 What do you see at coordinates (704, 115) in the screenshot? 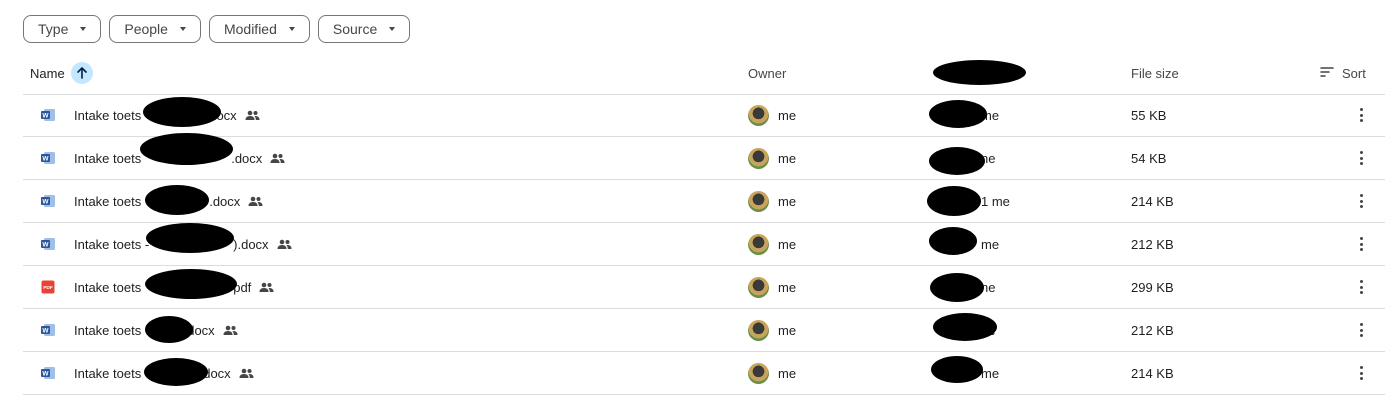
I see `table-row: W Intake toets docx me me 55 KB` at bounding box center [704, 115].